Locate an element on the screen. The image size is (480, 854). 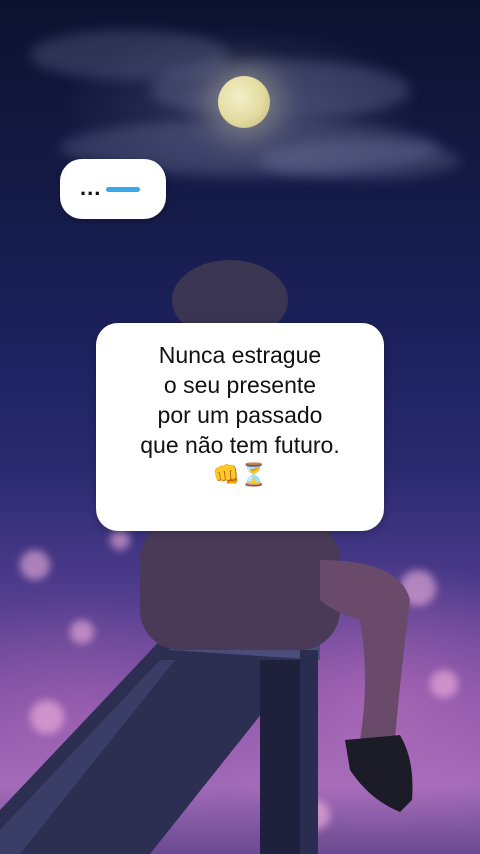
quote-line-3: por um passado is located at coordinates (240, 415).